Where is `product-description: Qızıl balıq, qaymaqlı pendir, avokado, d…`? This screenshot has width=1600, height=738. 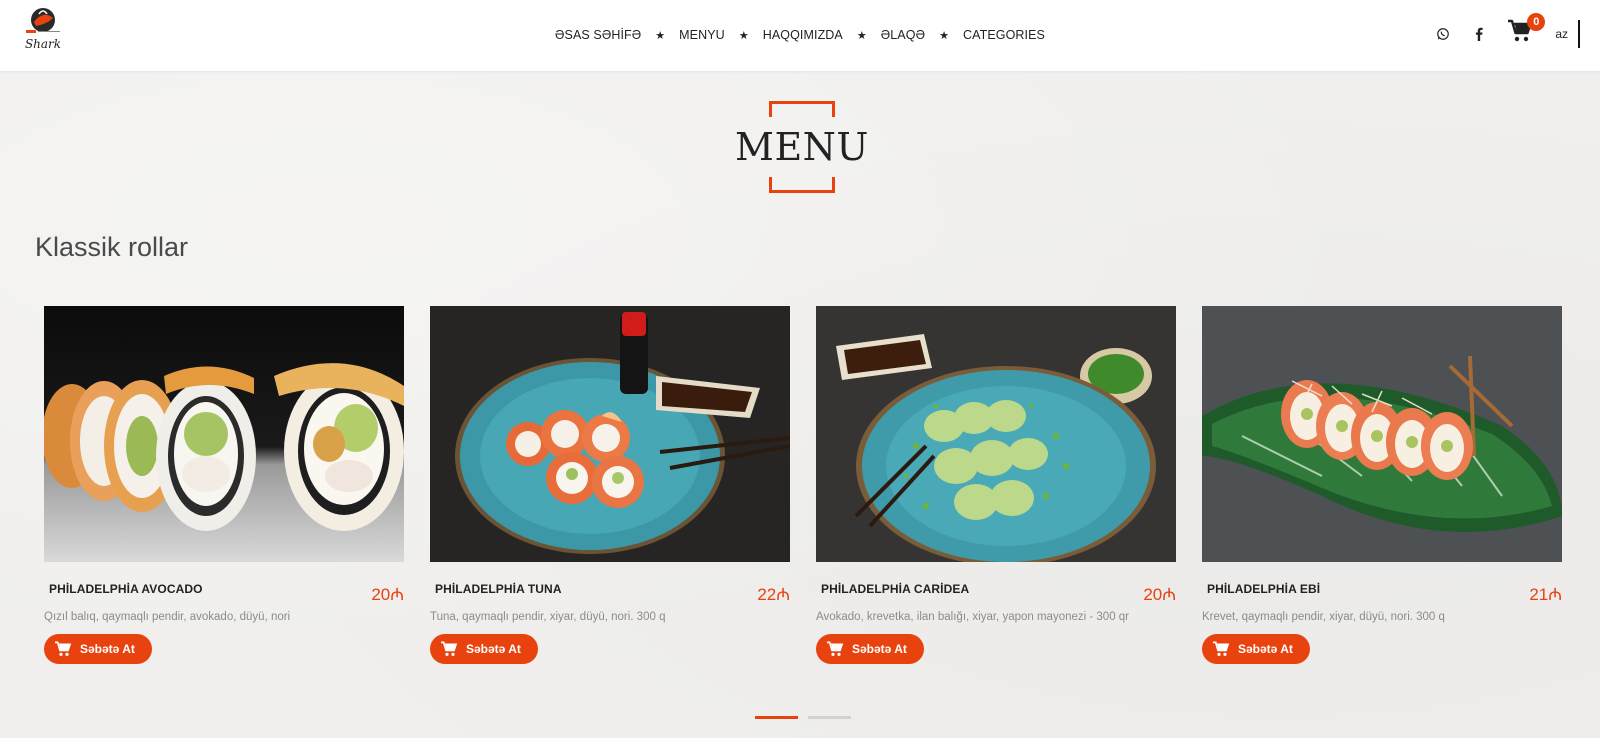
product-description: Qızıl balıq, qaymaqlı pendir, avokado, d… is located at coordinates (167, 617).